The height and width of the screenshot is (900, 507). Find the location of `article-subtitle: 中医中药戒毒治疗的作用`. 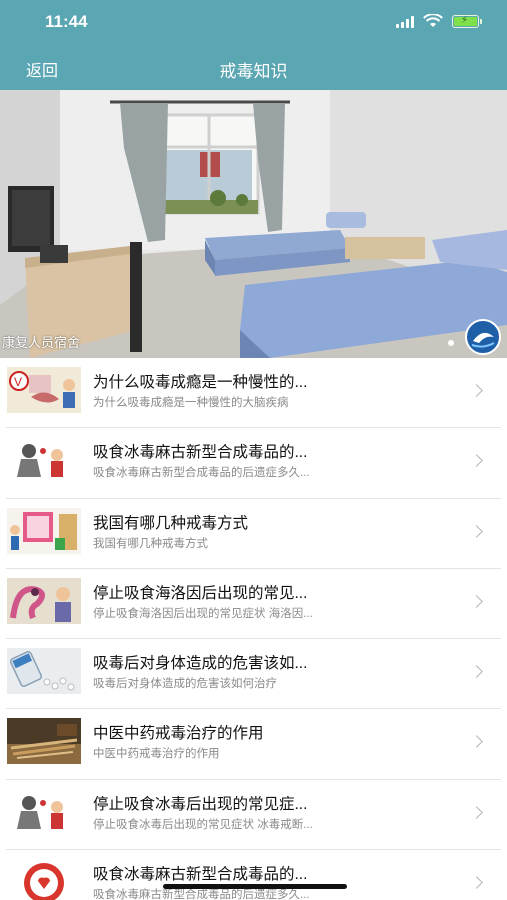

article-subtitle: 中医中药戒毒治疗的作用 is located at coordinates (156, 754).